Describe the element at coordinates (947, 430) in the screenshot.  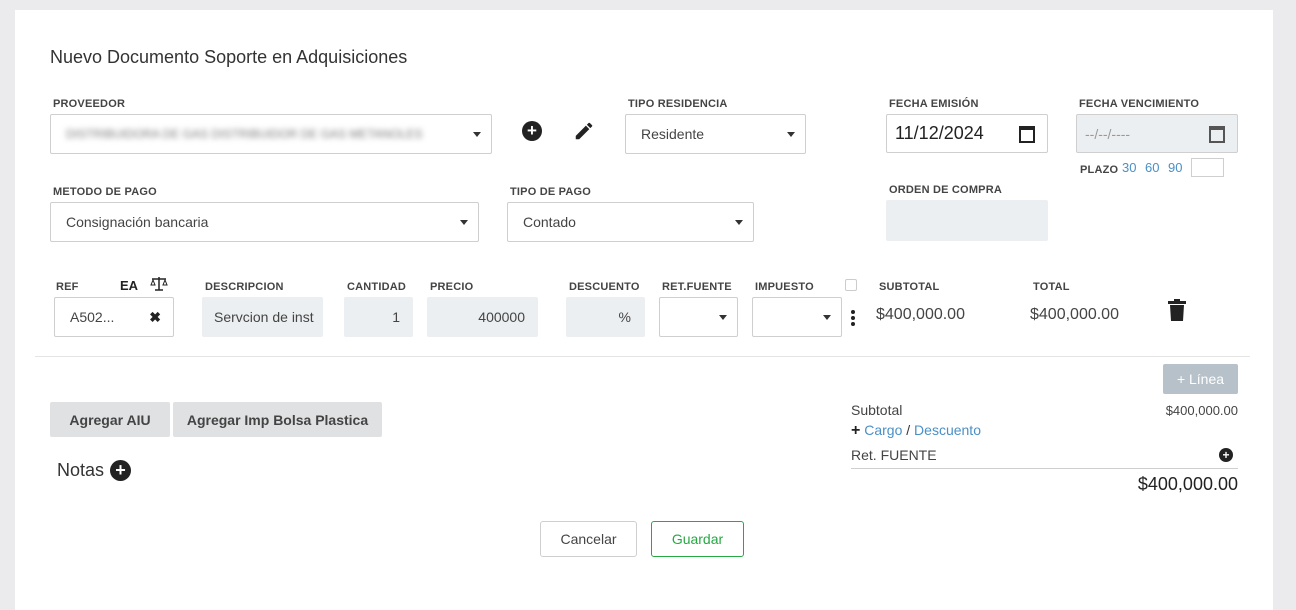
I see `descuento-link: Descuento` at that location.